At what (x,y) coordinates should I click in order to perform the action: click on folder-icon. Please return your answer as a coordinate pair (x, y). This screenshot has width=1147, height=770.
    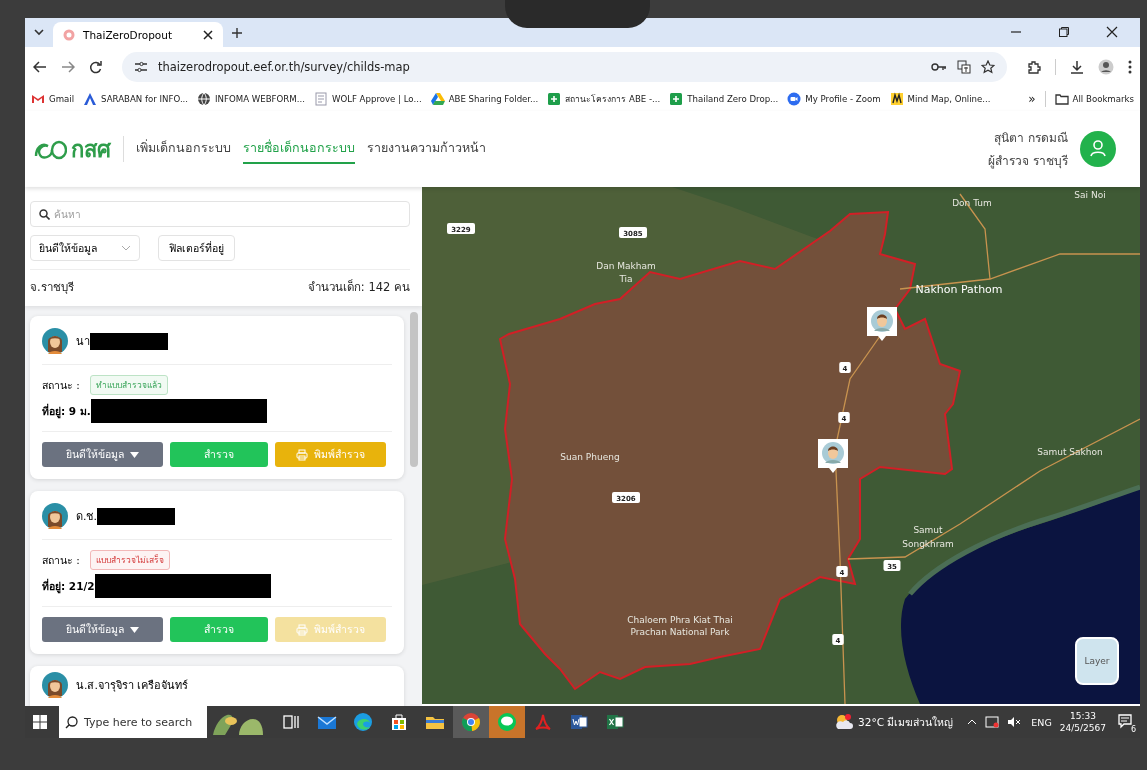
    Looking at the image, I should click on (1061, 99).